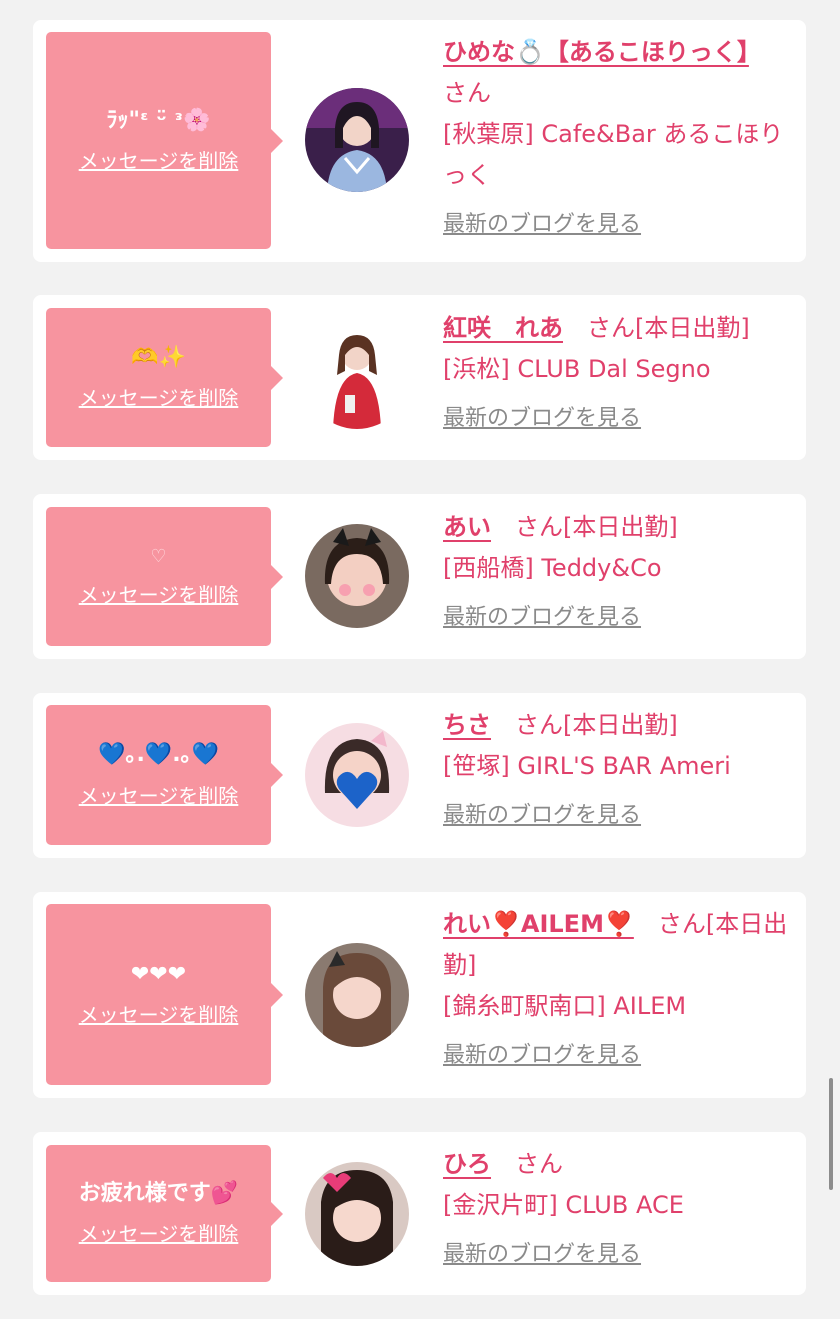 Image resolution: width=840 pixels, height=1319 pixels. I want to click on cast-info: あい さん[本日出勤] [西船橋] Teddy&Co 最新のブログを見る, so click(619, 572).